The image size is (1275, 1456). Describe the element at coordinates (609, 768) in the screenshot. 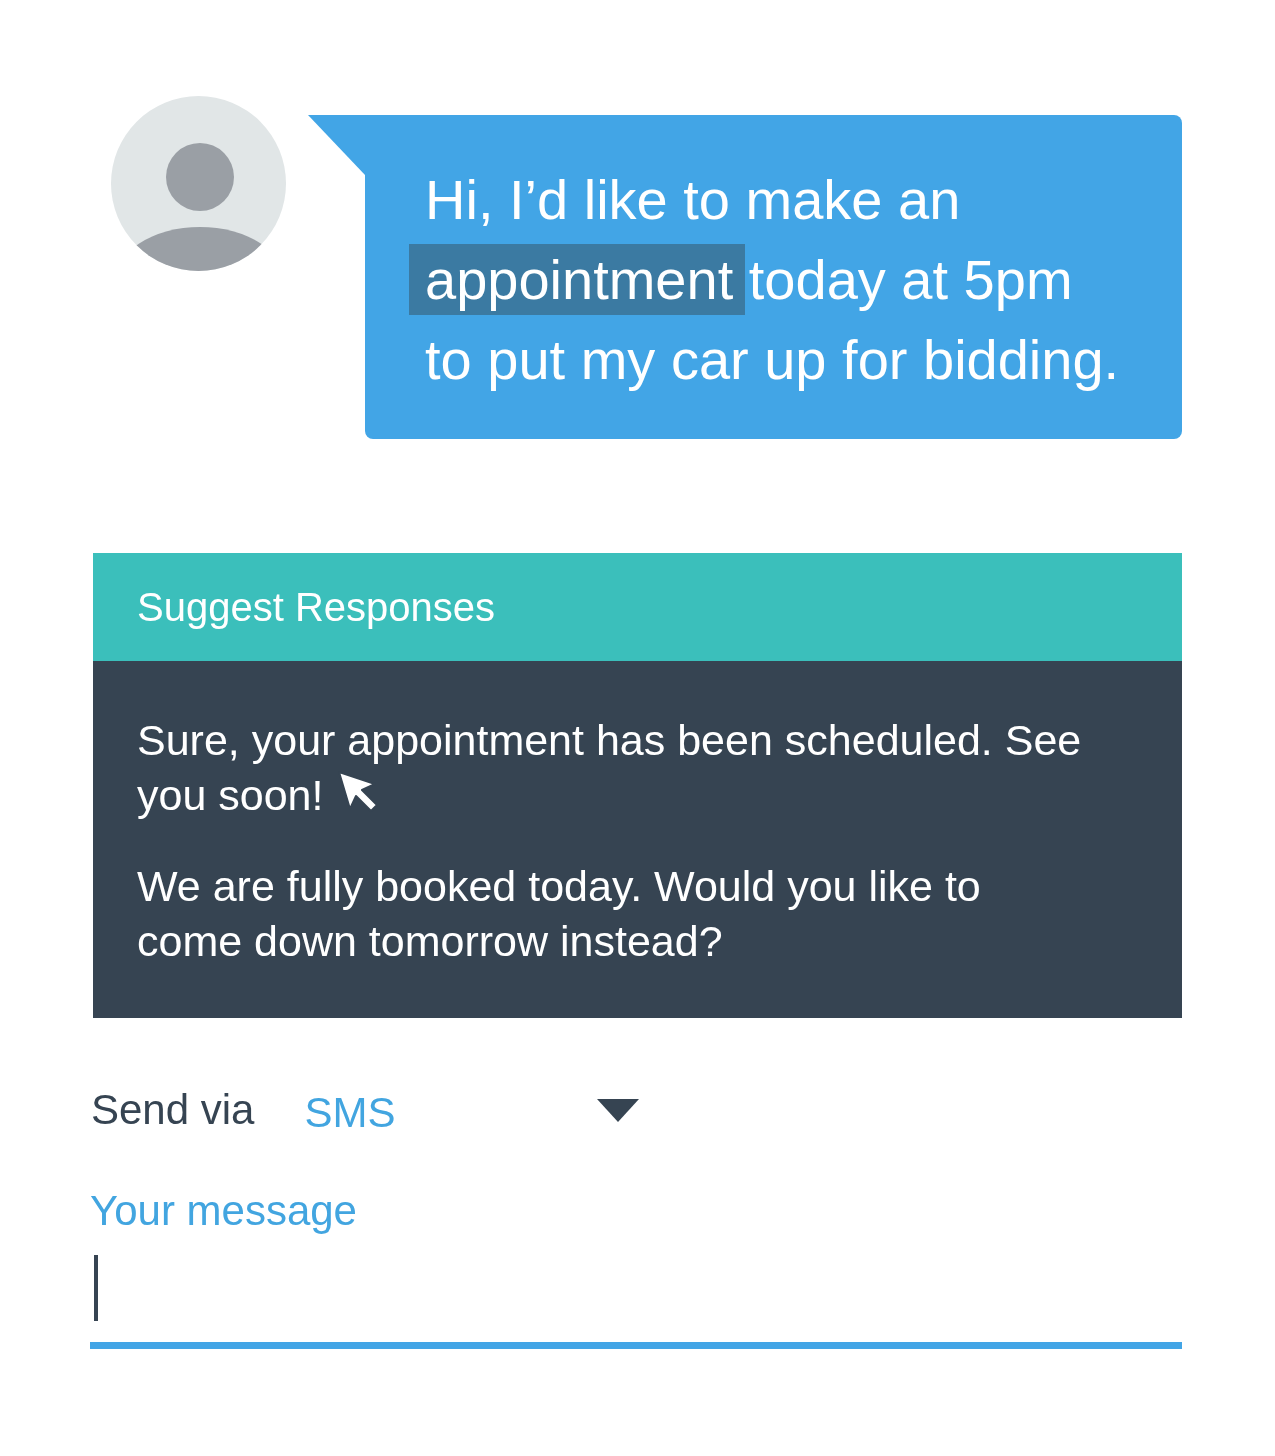

I see `suggested-response: Sure, your appointment has been scheduled. See you soon!` at that location.